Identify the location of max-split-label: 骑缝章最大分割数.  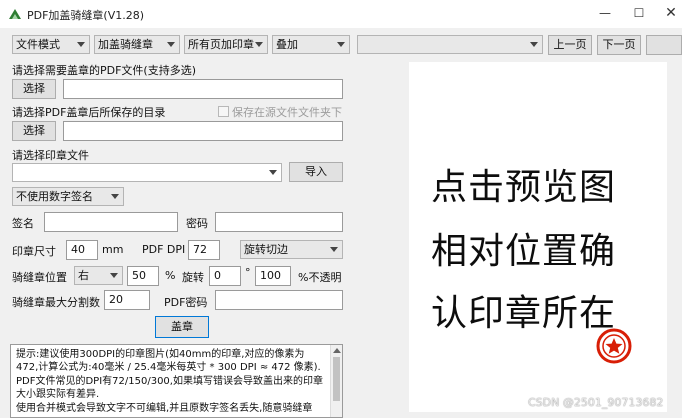
(56, 302).